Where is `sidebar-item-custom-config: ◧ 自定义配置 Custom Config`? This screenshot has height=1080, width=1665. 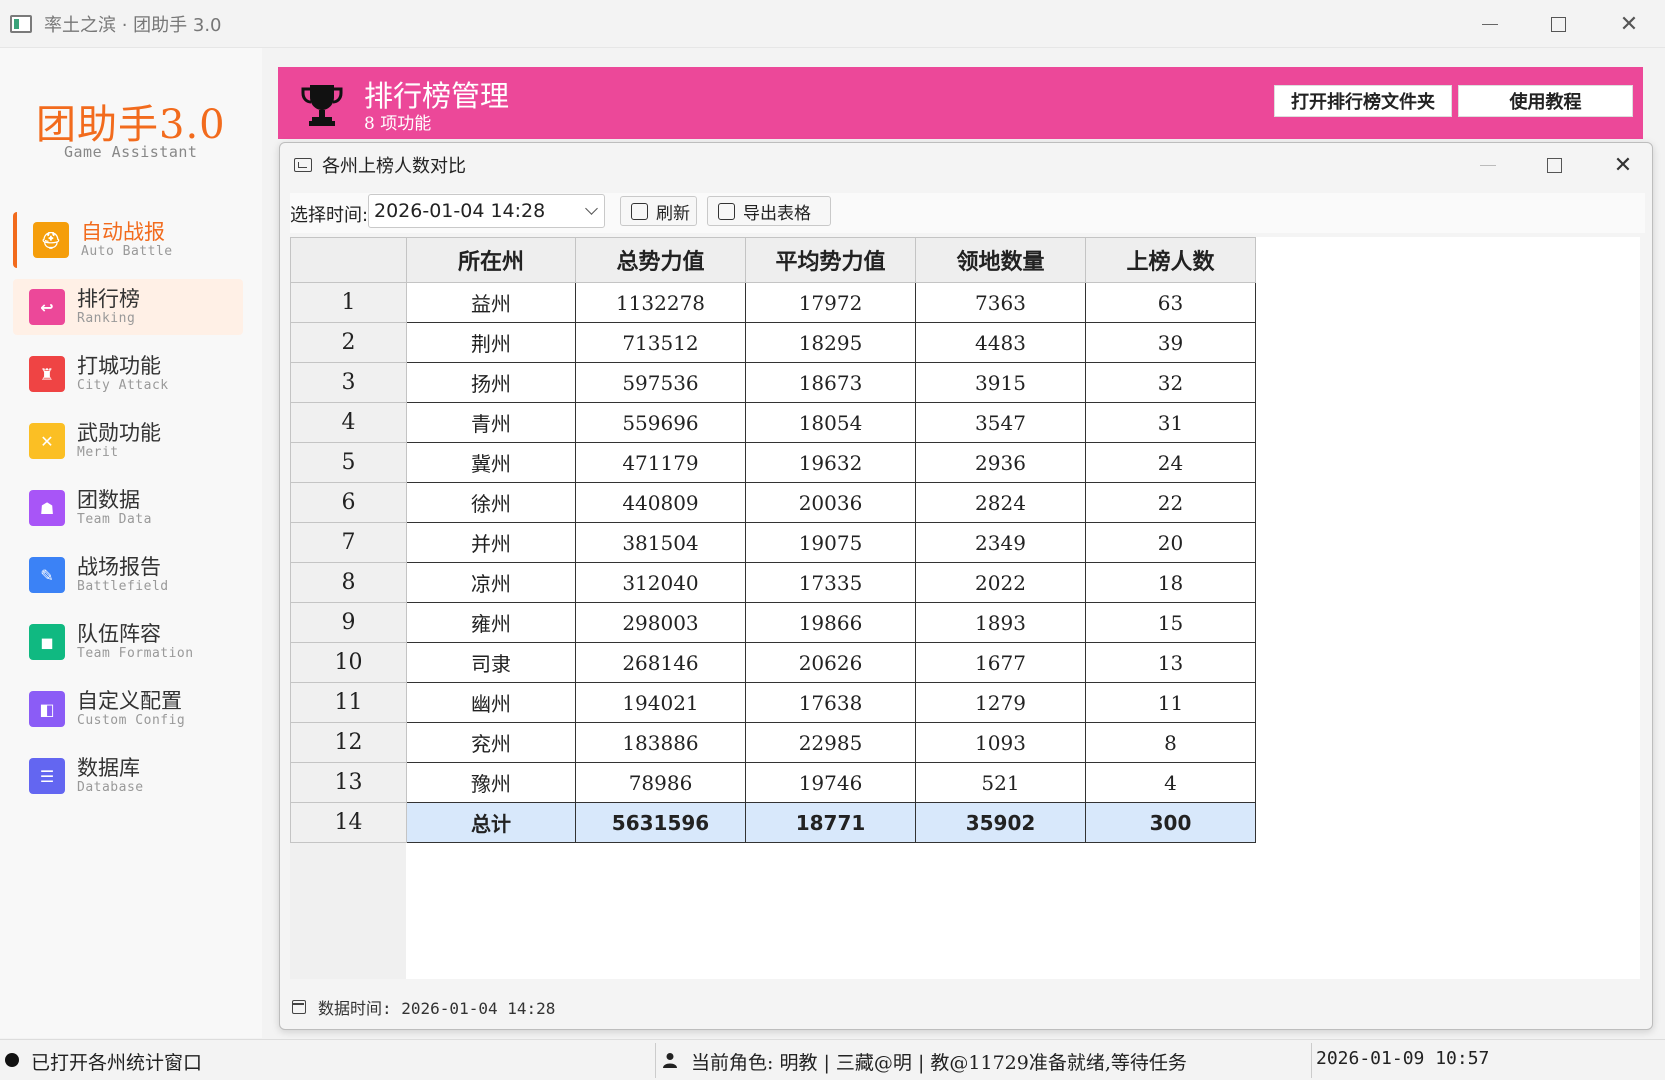
sidebar-item-custom-config: ◧ 自定义配置 Custom Config is located at coordinates (128, 709).